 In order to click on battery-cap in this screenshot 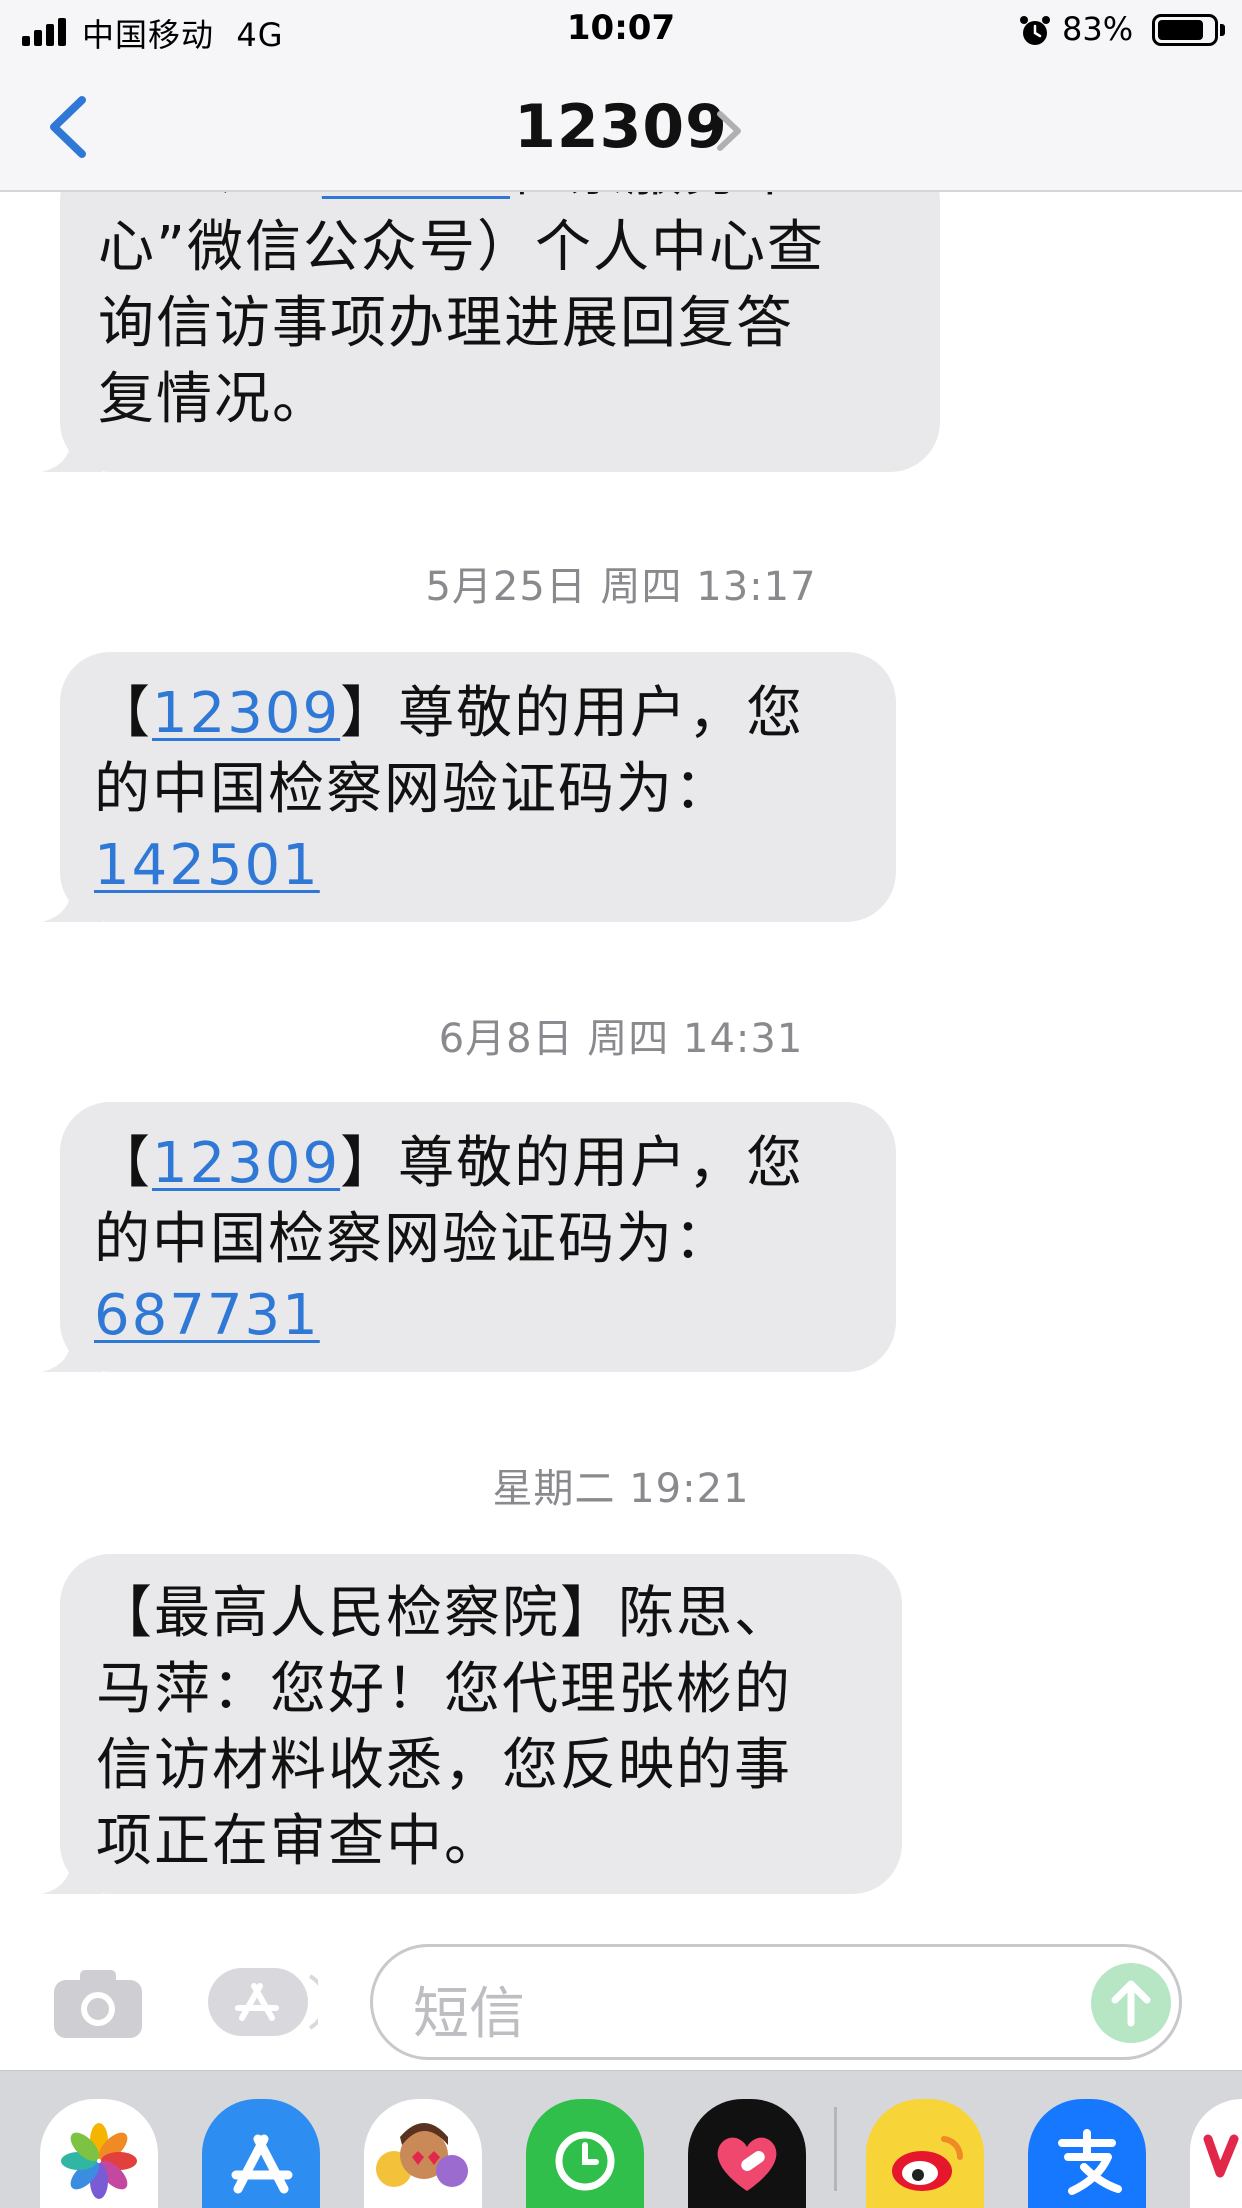, I will do `click(1222, 30)`.